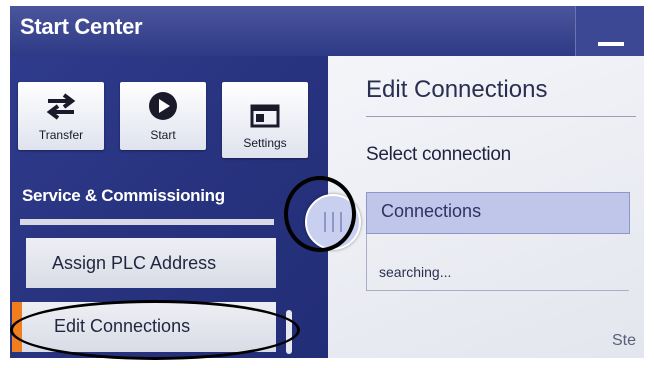  I want to click on title-bar: Start Center, so click(327, 31).